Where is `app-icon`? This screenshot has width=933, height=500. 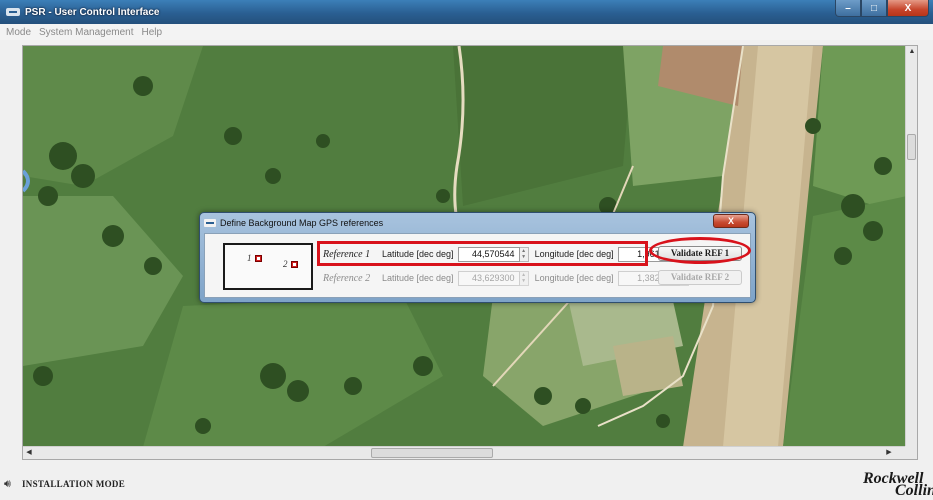 app-icon is located at coordinates (13, 12).